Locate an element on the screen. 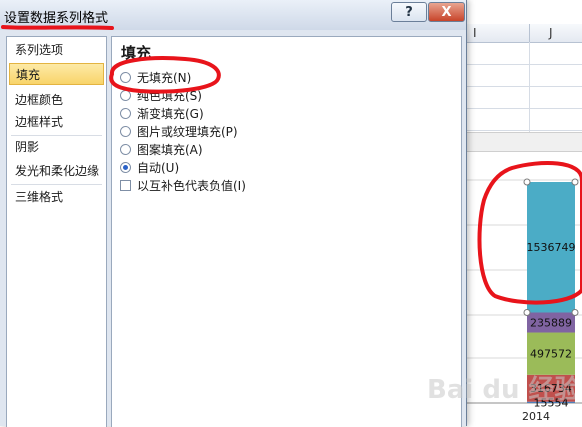 This screenshot has width=582, height=427. option-automatic: 自动(U) is located at coordinates (149, 167).